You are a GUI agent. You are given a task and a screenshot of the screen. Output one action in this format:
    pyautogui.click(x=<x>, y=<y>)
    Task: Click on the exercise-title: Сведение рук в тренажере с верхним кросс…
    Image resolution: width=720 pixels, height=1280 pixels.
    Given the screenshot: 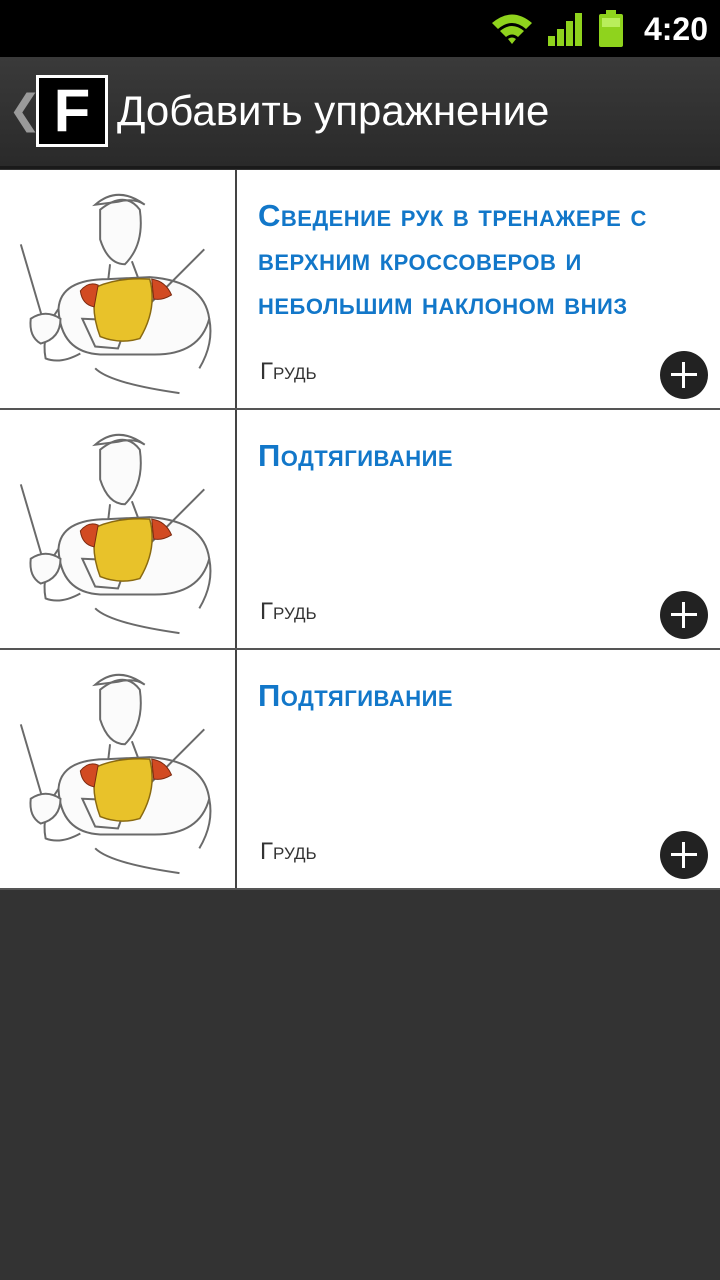 What is the action you would take?
    pyautogui.click(x=452, y=259)
    